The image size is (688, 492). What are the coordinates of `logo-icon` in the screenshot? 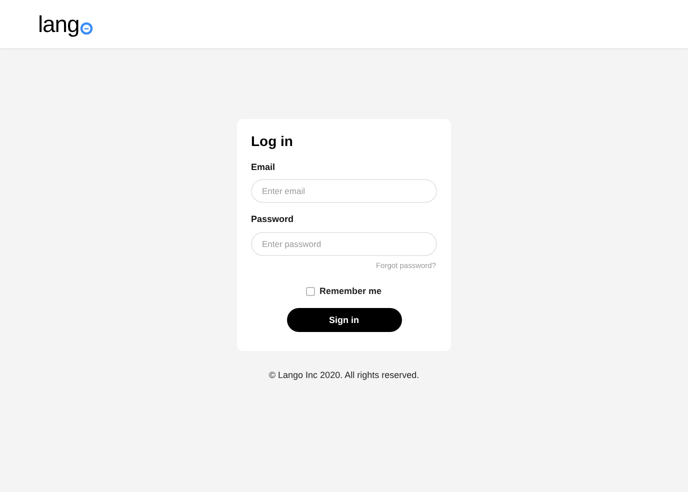 It's located at (87, 28).